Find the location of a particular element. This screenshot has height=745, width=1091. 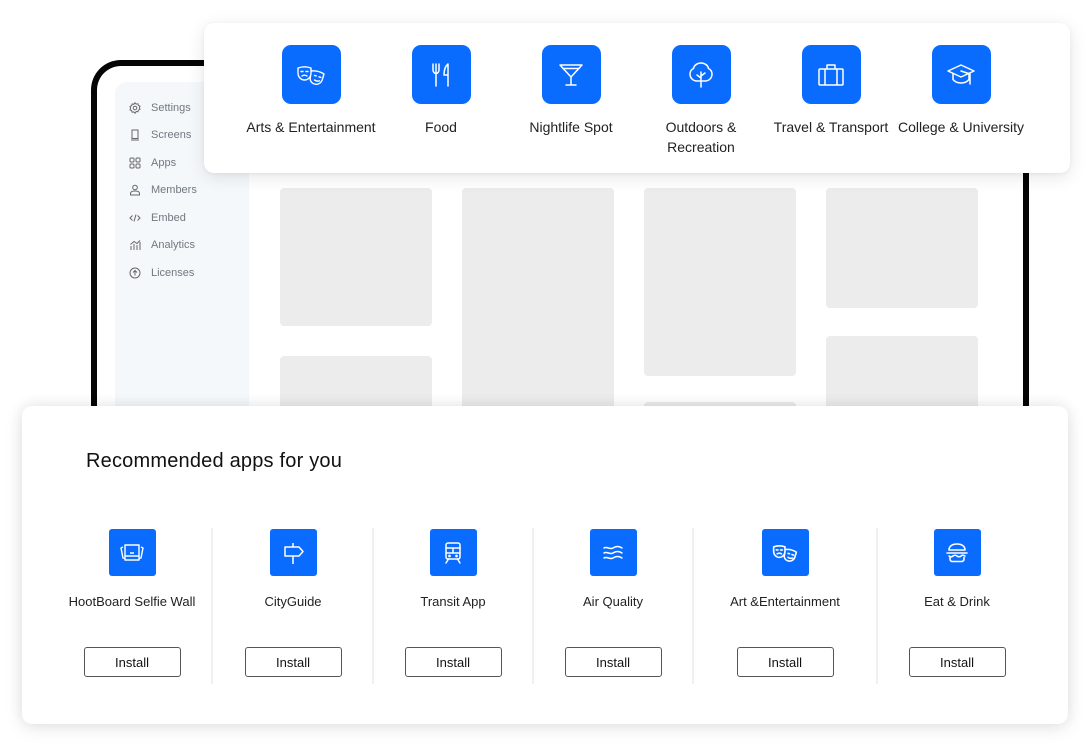

sidebar-item-label: Embed is located at coordinates (168, 217).